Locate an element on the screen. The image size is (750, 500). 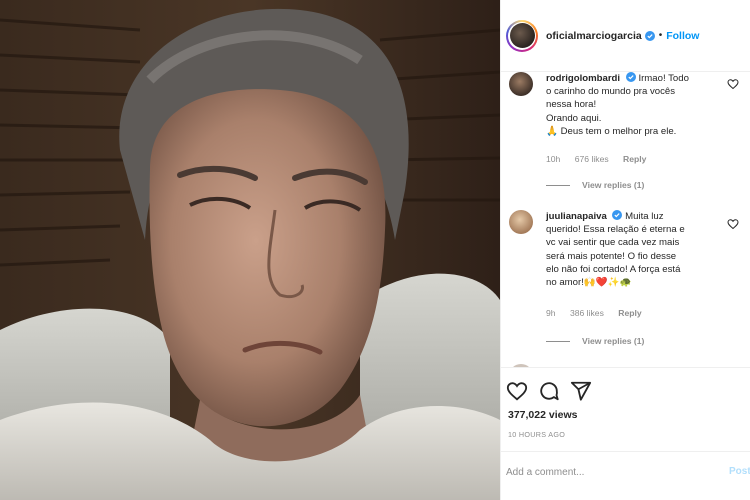
comment-likes: 676 likes is located at coordinates (592, 159).